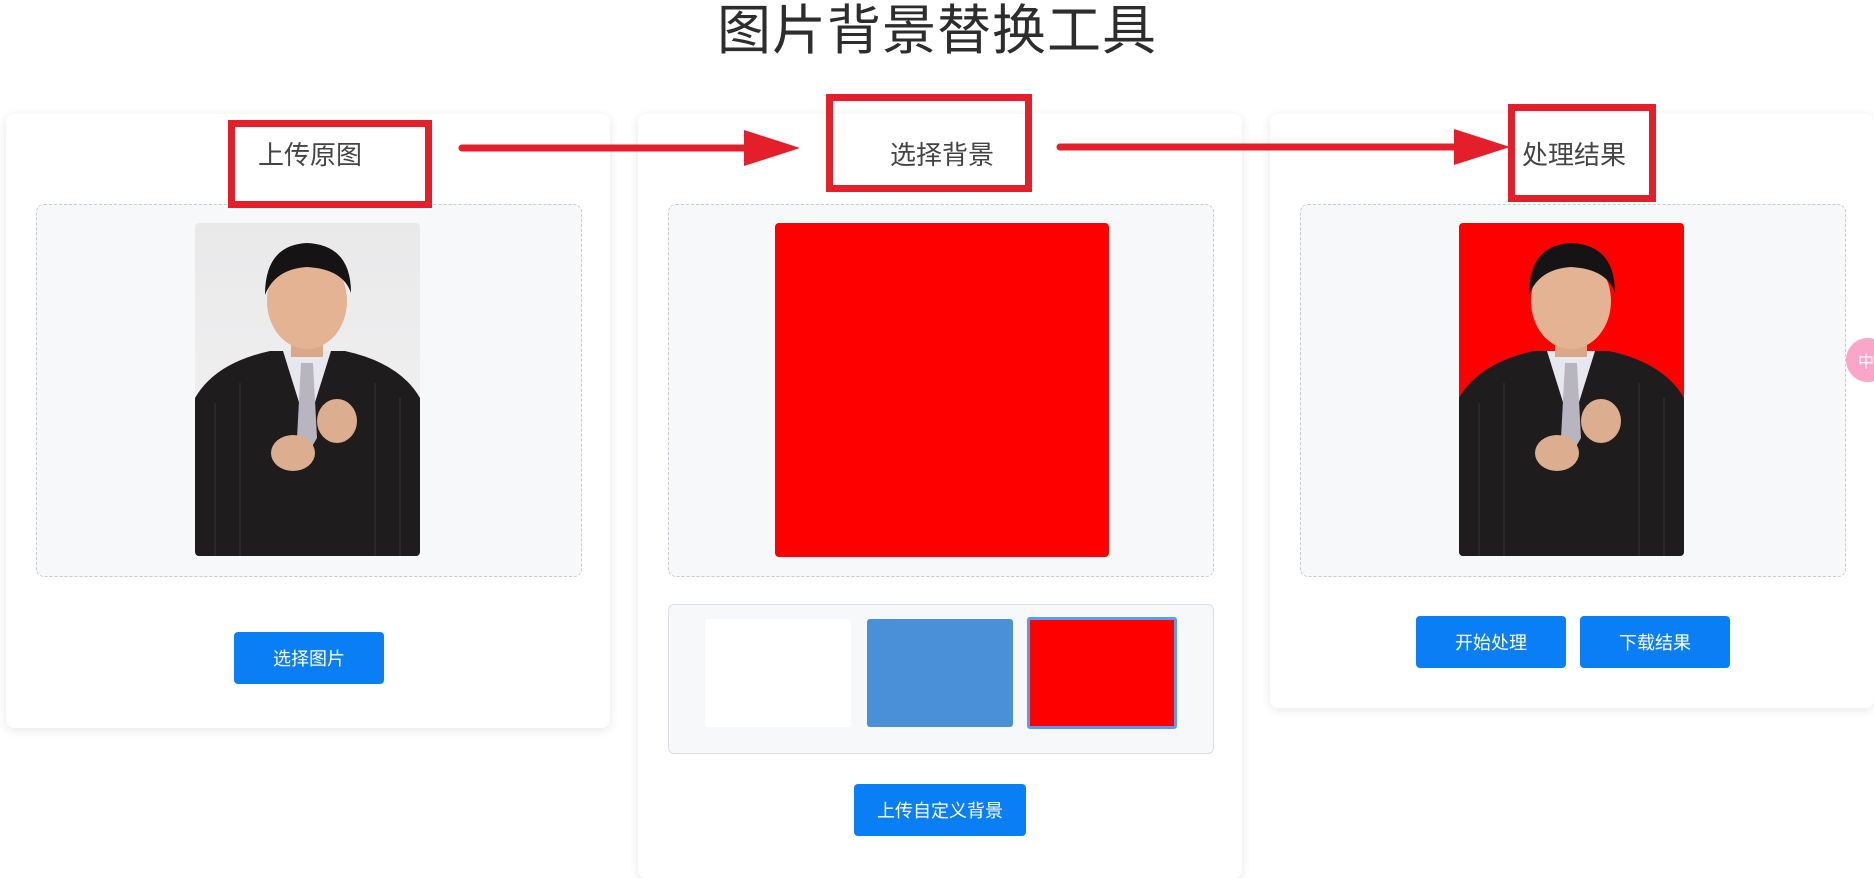 The image size is (1874, 878). What do you see at coordinates (309, 658) in the screenshot?
I see `choose-image-button: 选择图片` at bounding box center [309, 658].